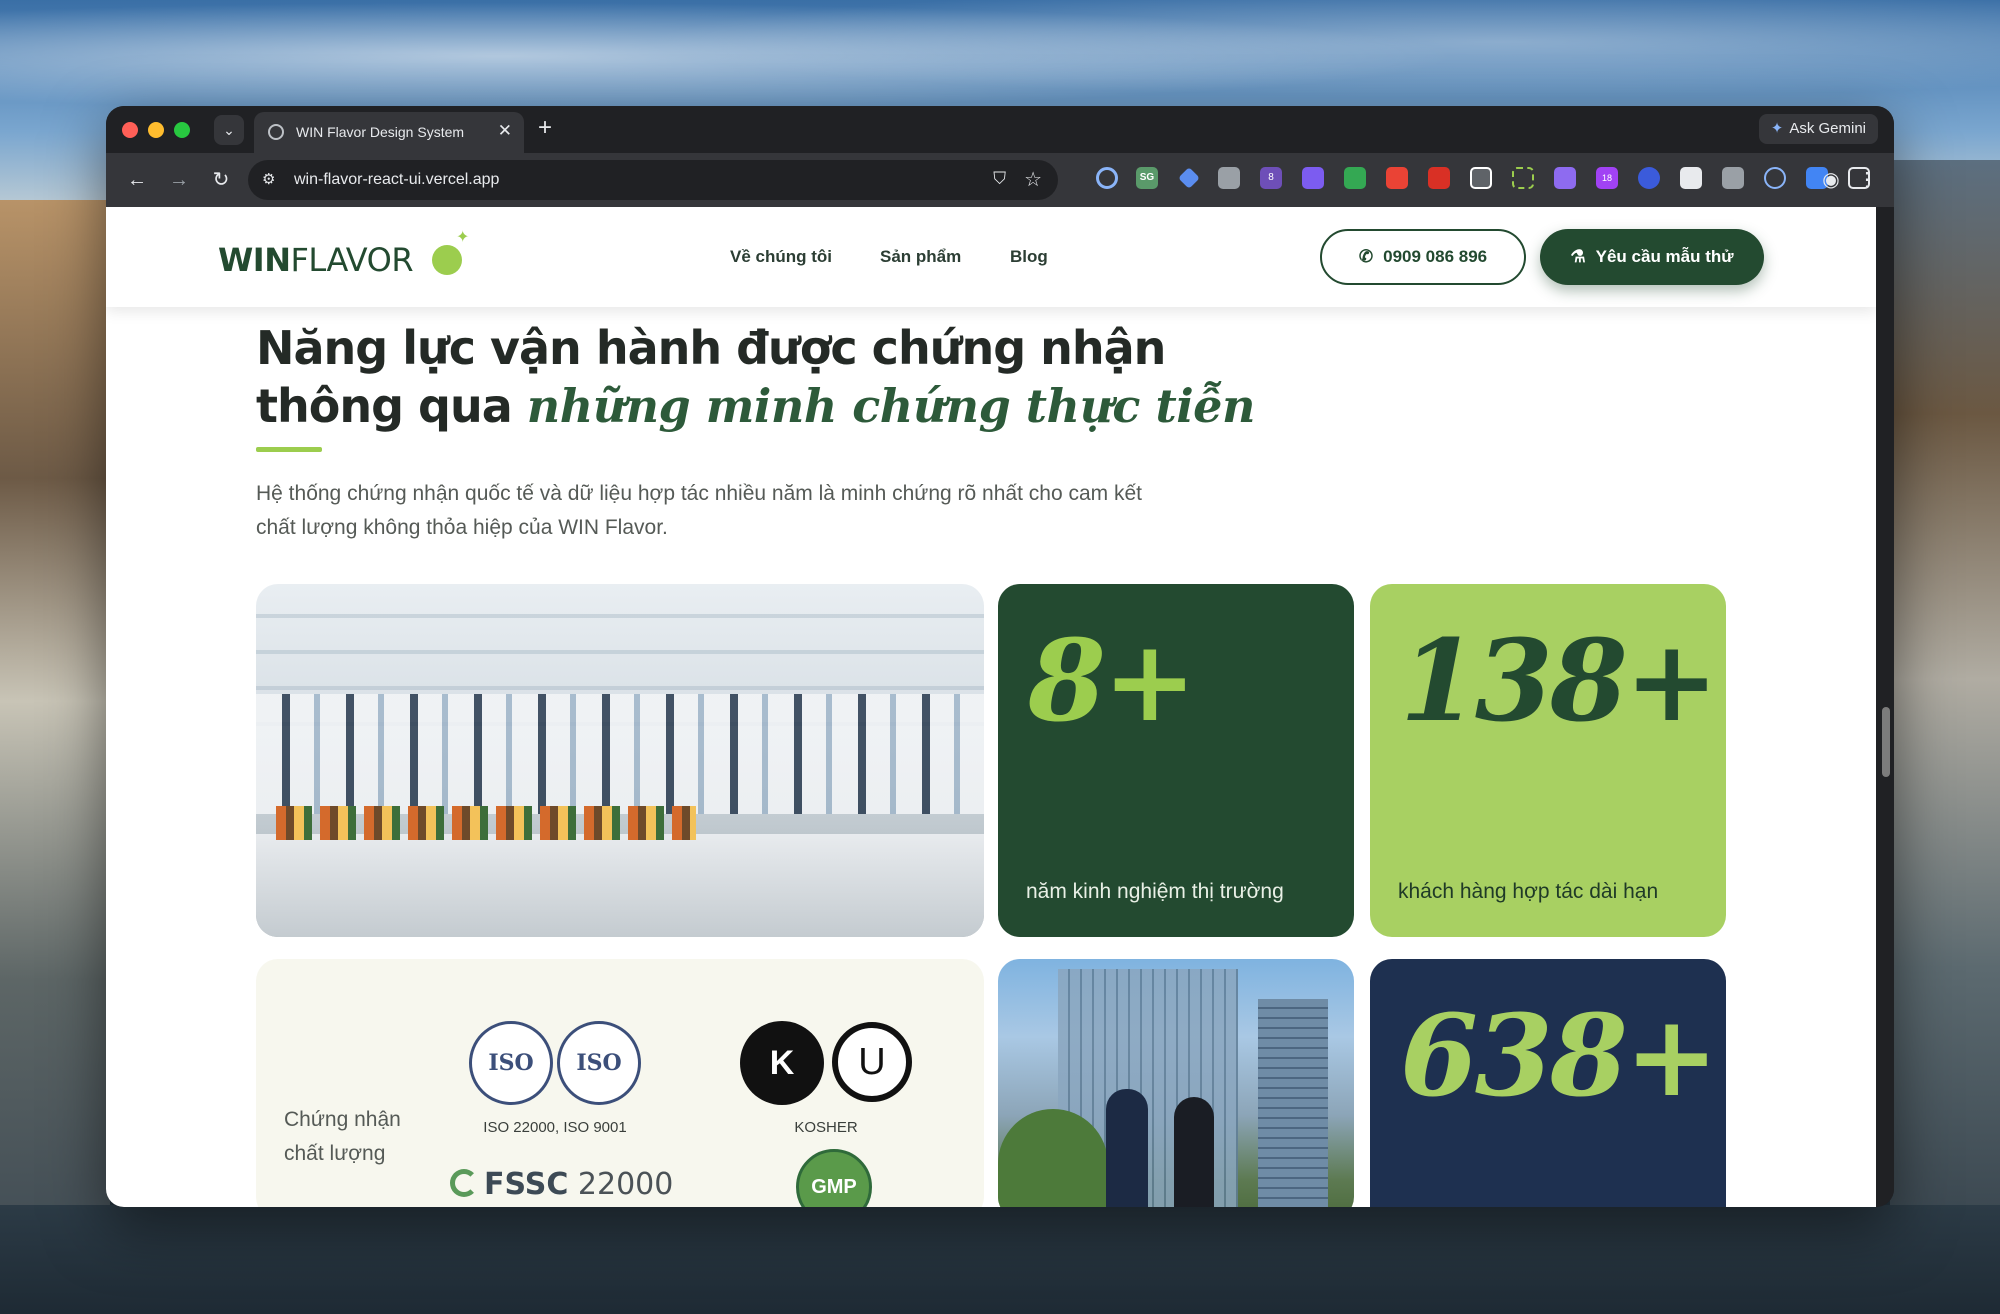 The width and height of the screenshot is (2000, 1314). I want to click on certifications-title: Chứng nhận chất lượng, so click(342, 1136).